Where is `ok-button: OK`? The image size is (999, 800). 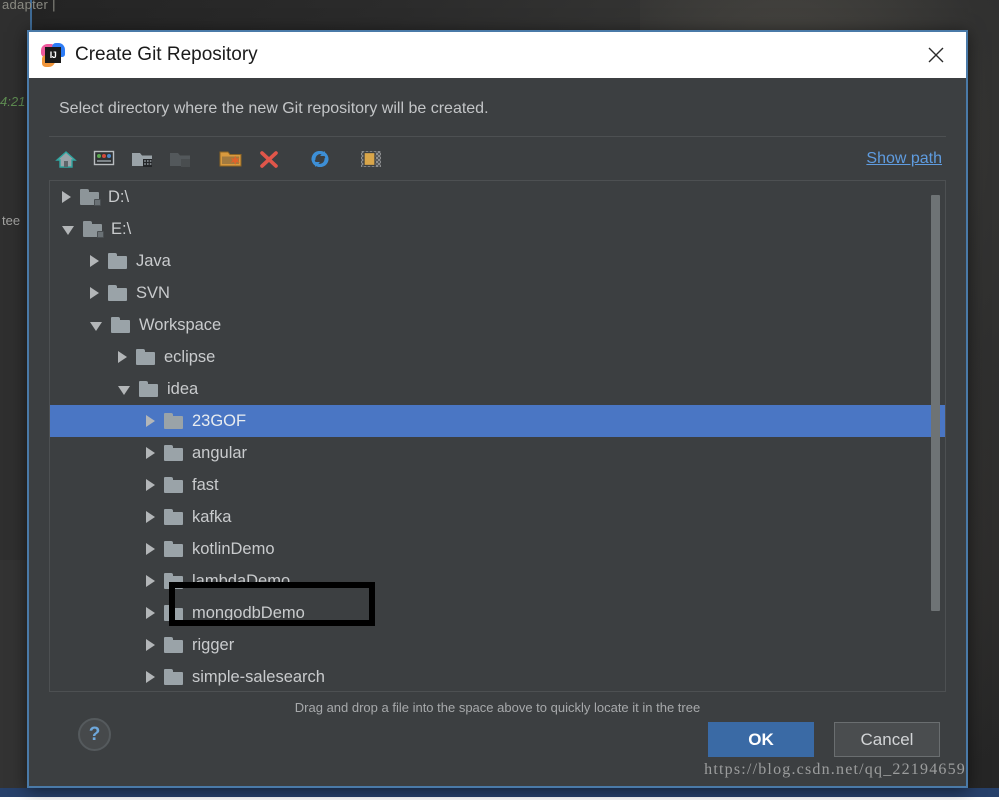
ok-button: OK is located at coordinates (761, 739).